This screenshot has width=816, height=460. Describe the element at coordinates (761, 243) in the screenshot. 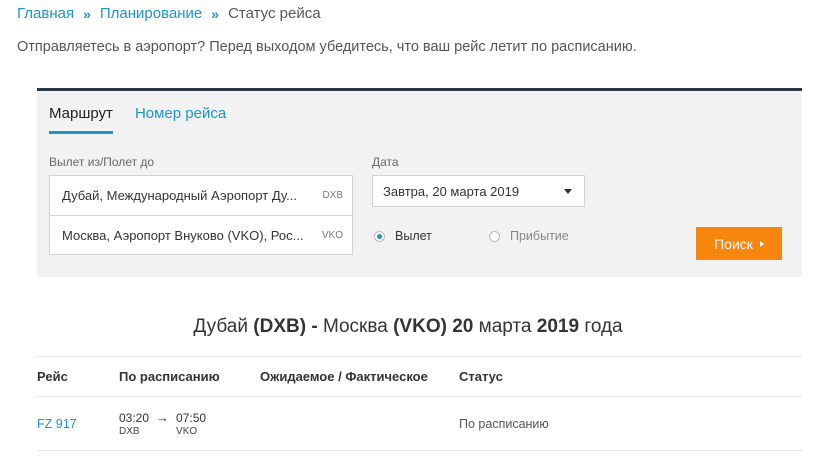

I see `arrow-right-icon` at that location.